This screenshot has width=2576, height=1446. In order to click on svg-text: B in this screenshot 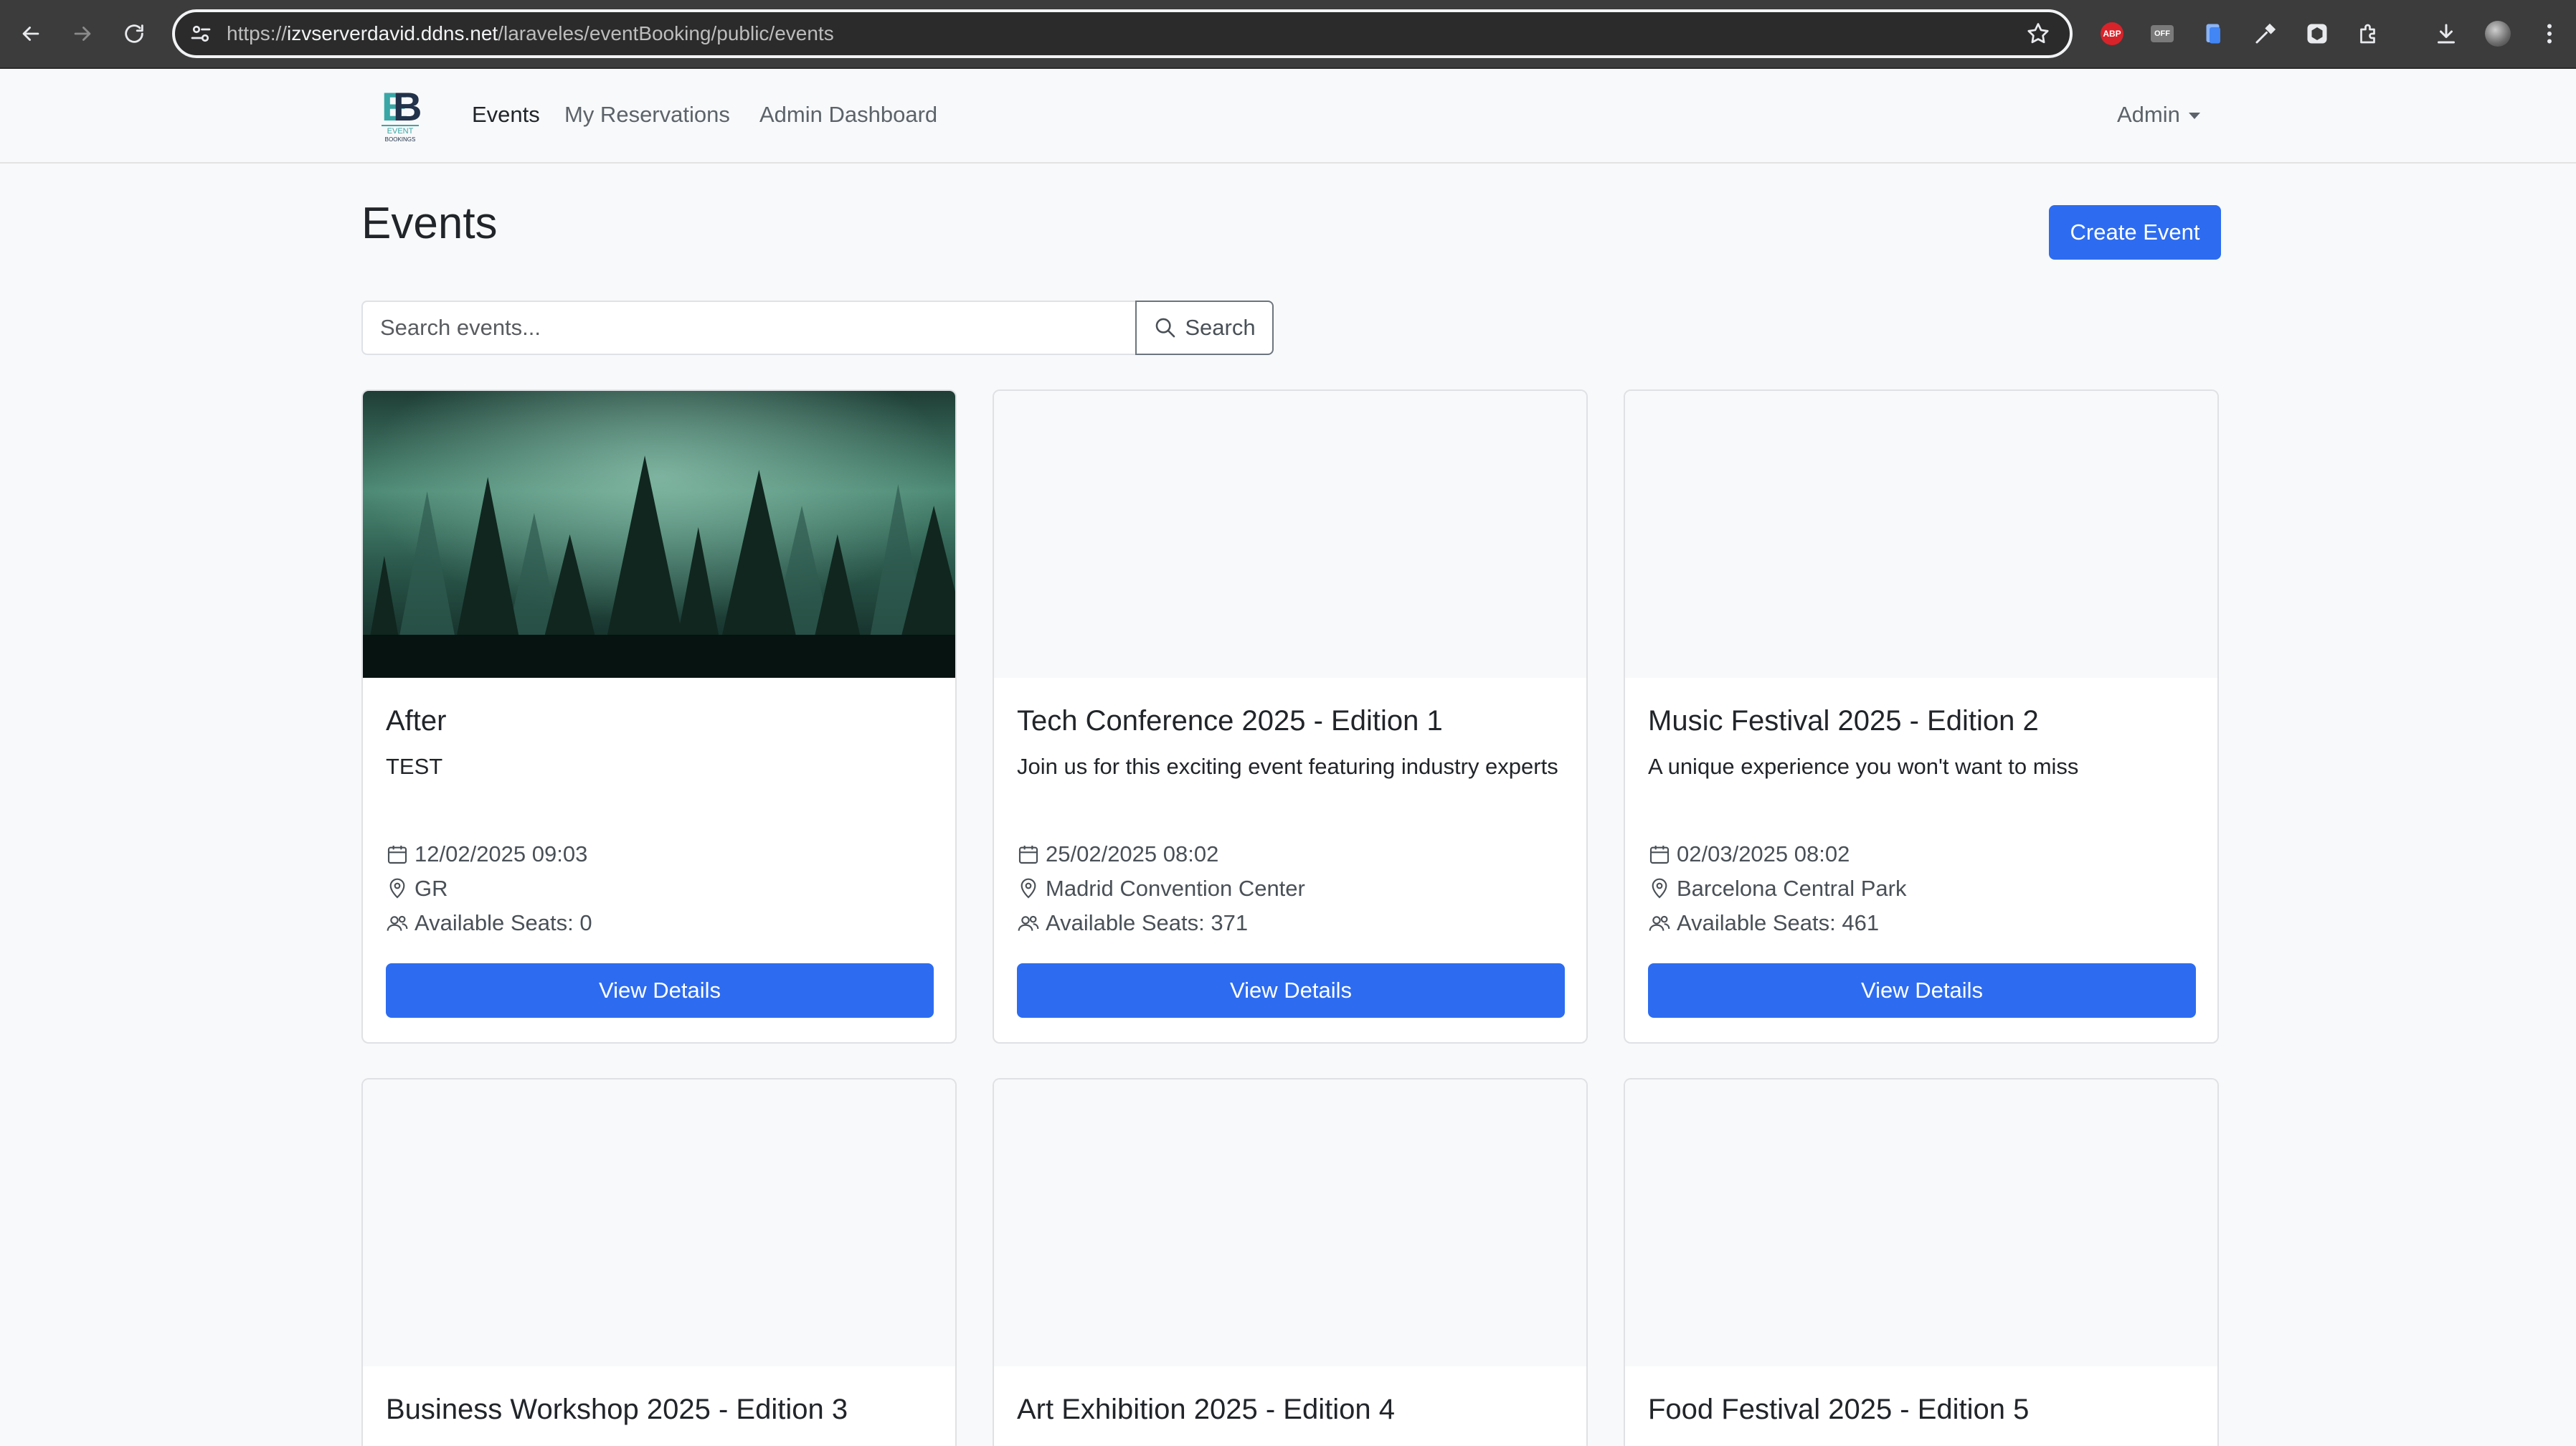, I will do `click(407, 107)`.